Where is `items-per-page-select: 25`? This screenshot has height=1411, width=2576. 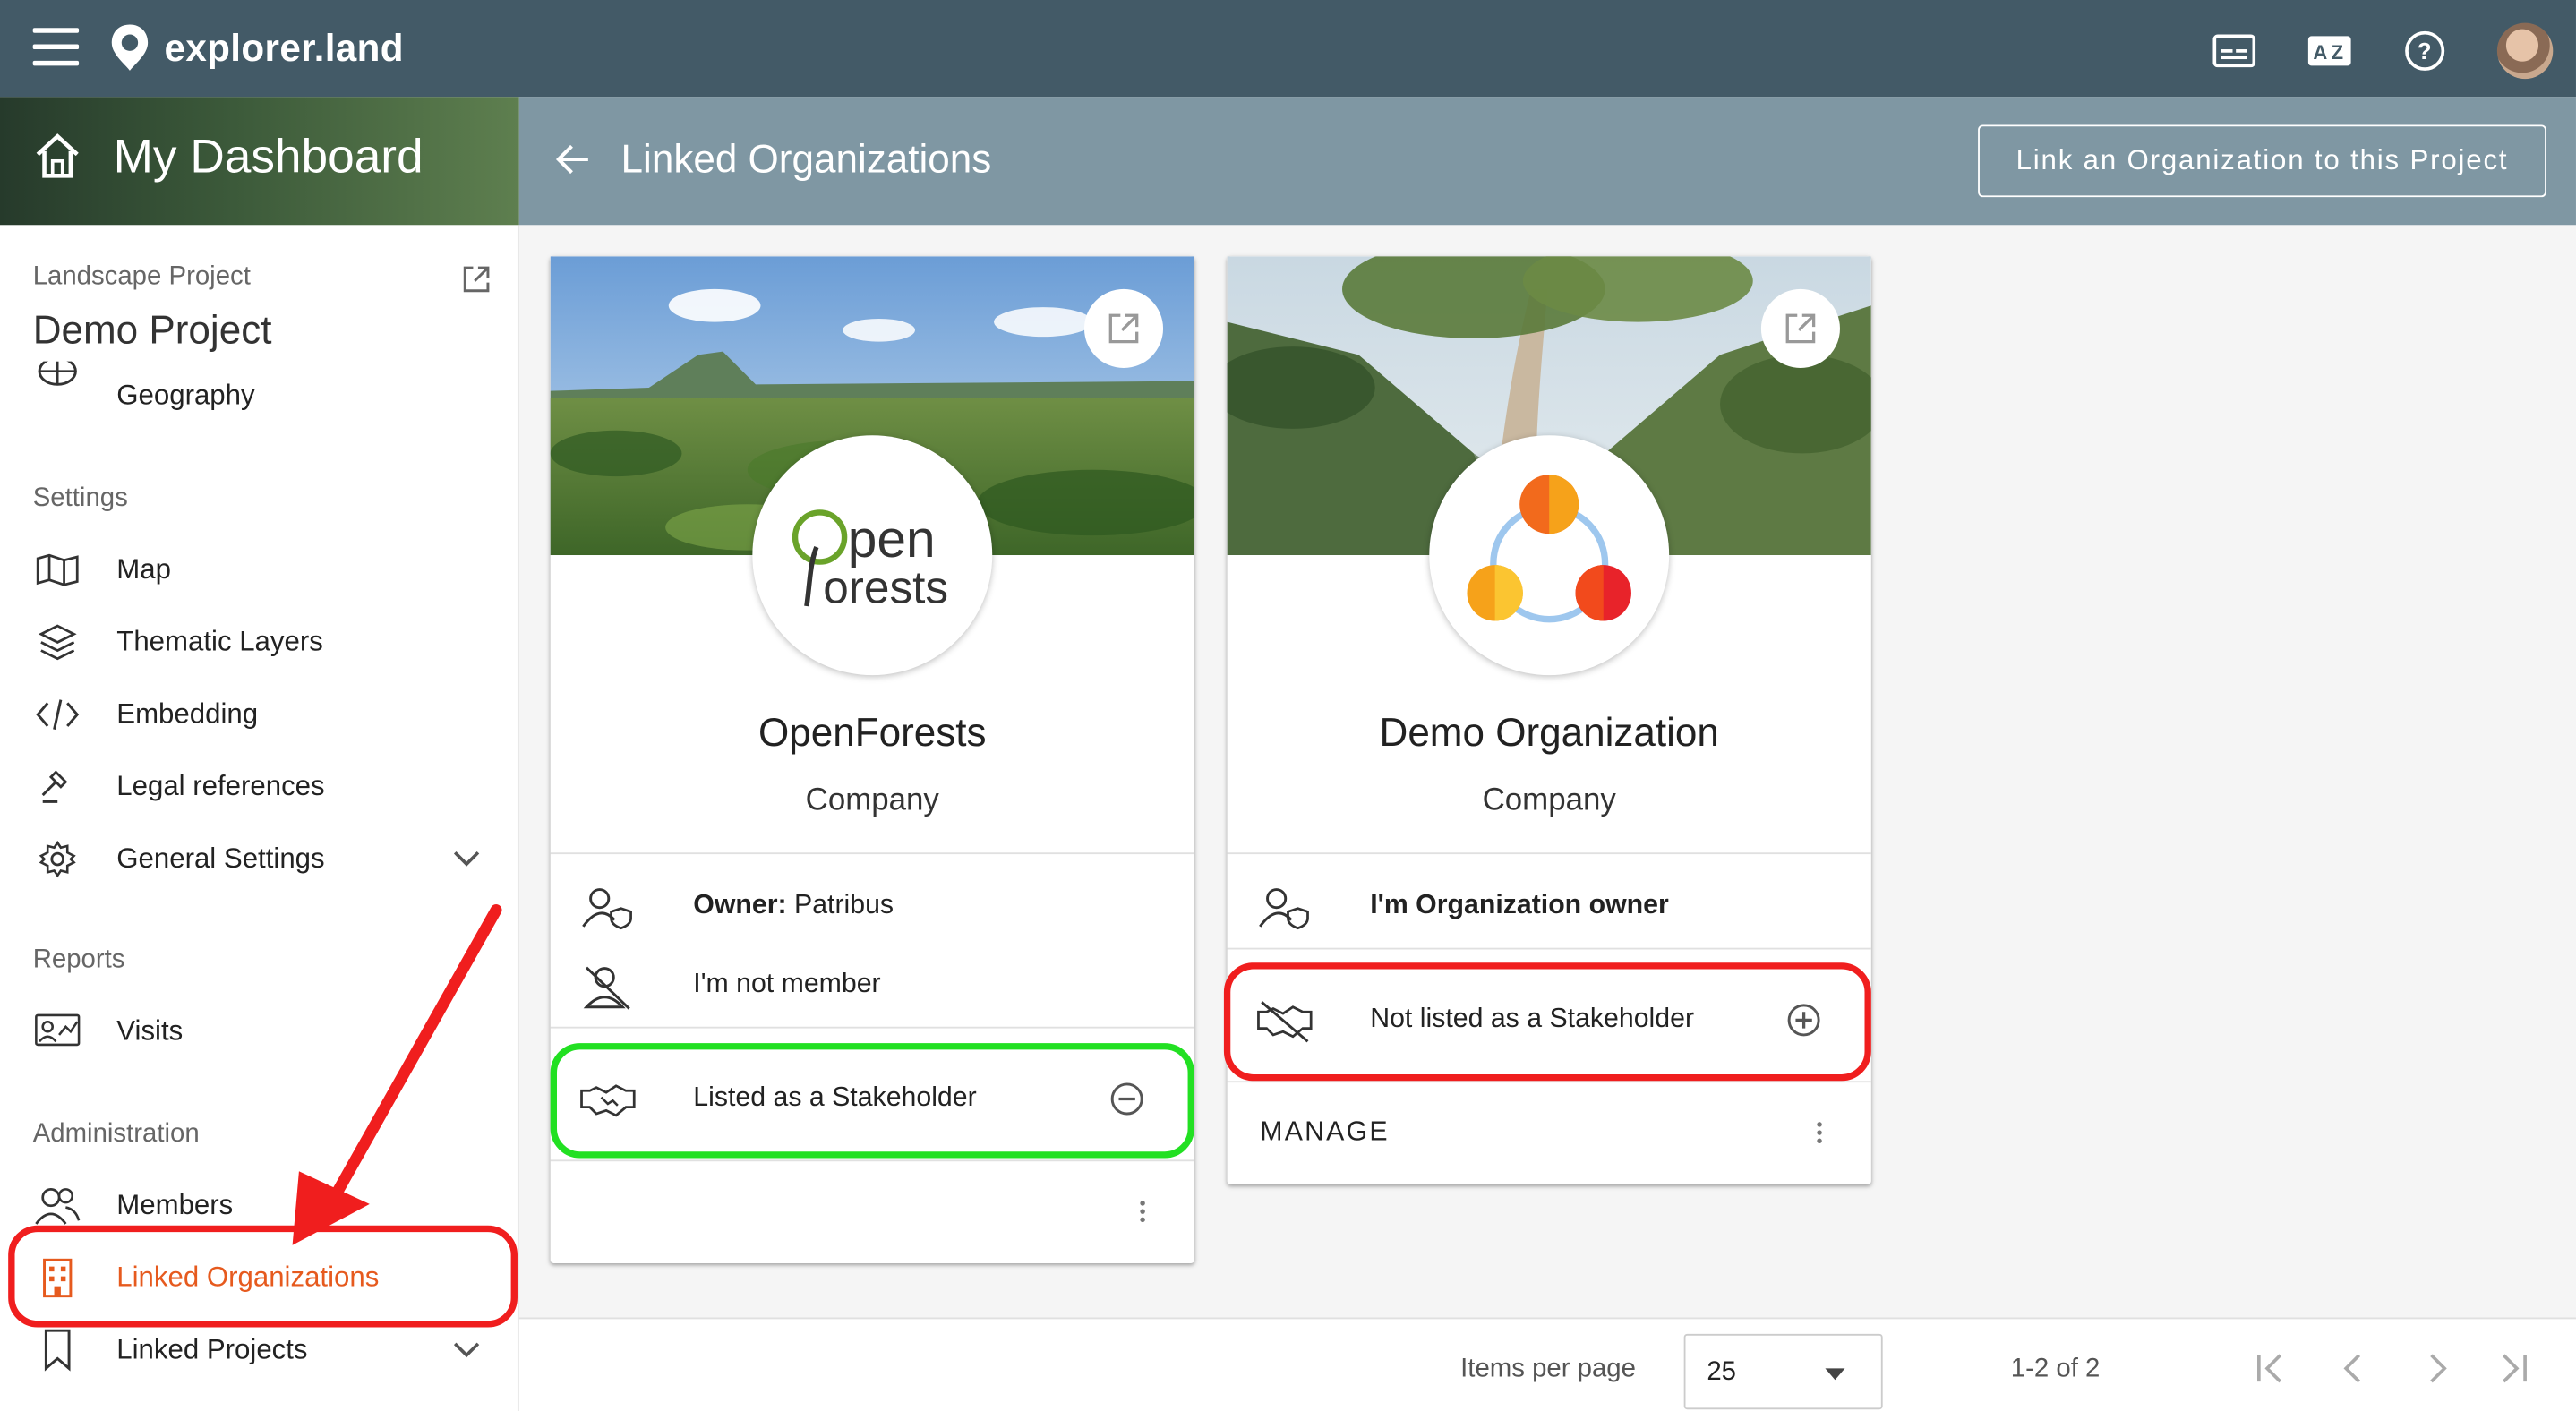
items-per-page-select: 25 is located at coordinates (1783, 1371).